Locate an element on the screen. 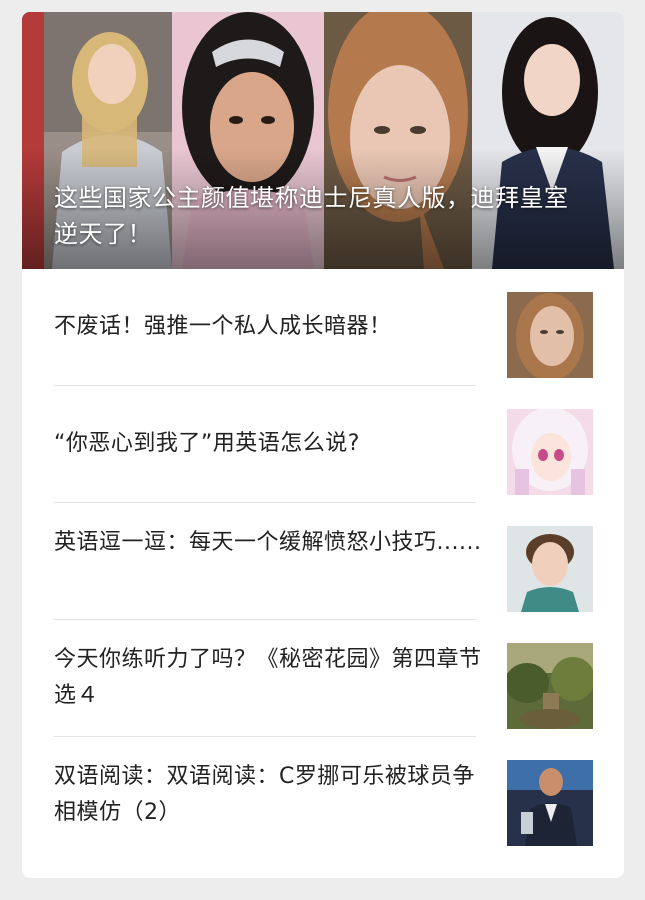 The image size is (645, 900). list-item: 双语阅读：双语阅读：C罗挪可乐被球员争相模仿（2） is located at coordinates (323, 795).